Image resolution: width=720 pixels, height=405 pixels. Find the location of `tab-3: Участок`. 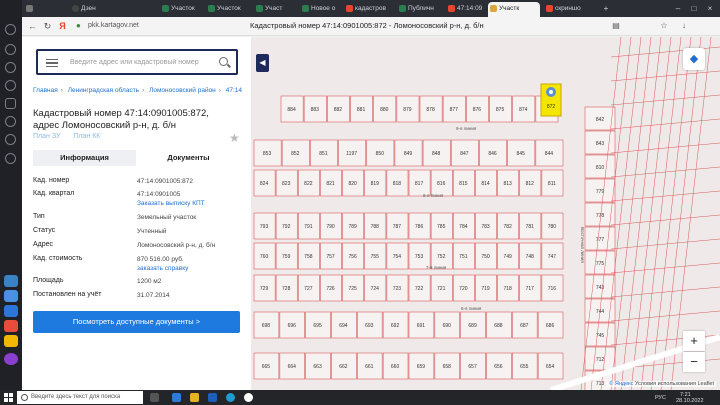

tab-3: Участок is located at coordinates (226, 9).